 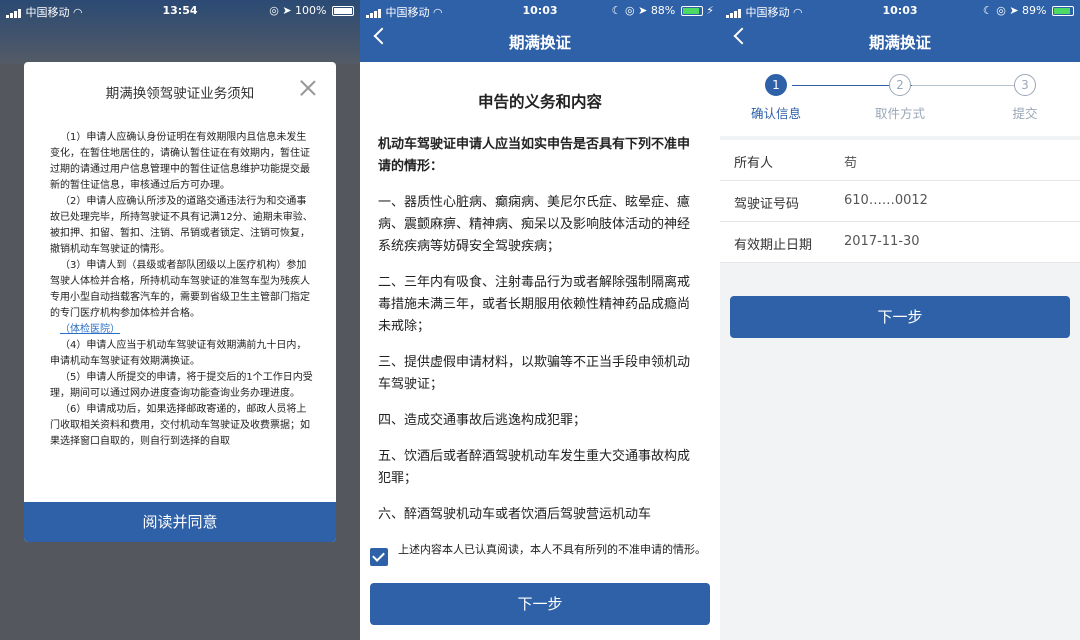 I want to click on step-label: 确认信息, so click(x=775, y=113).